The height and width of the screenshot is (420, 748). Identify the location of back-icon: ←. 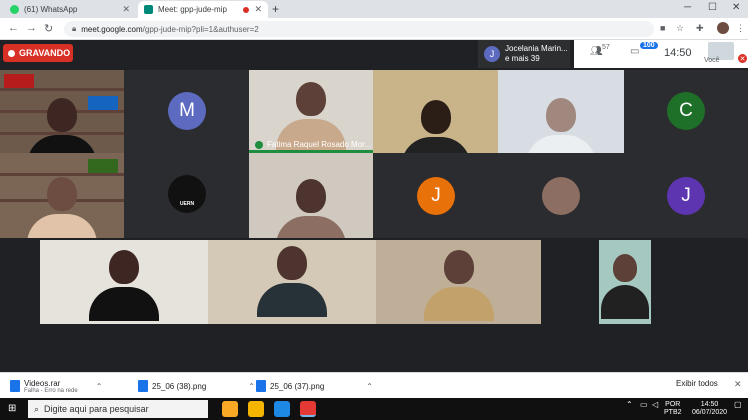
(13, 28).